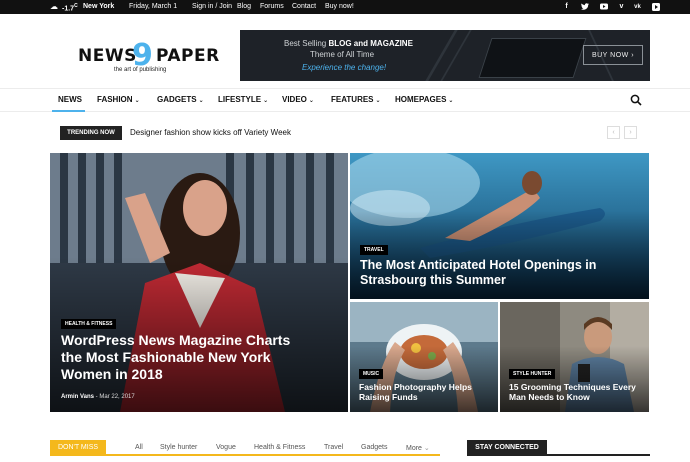 The width and height of the screenshot is (690, 462). Describe the element at coordinates (348, 43) in the screenshot. I see `banner-line-1: Best Selling BLOG and MAGAZINE` at that location.